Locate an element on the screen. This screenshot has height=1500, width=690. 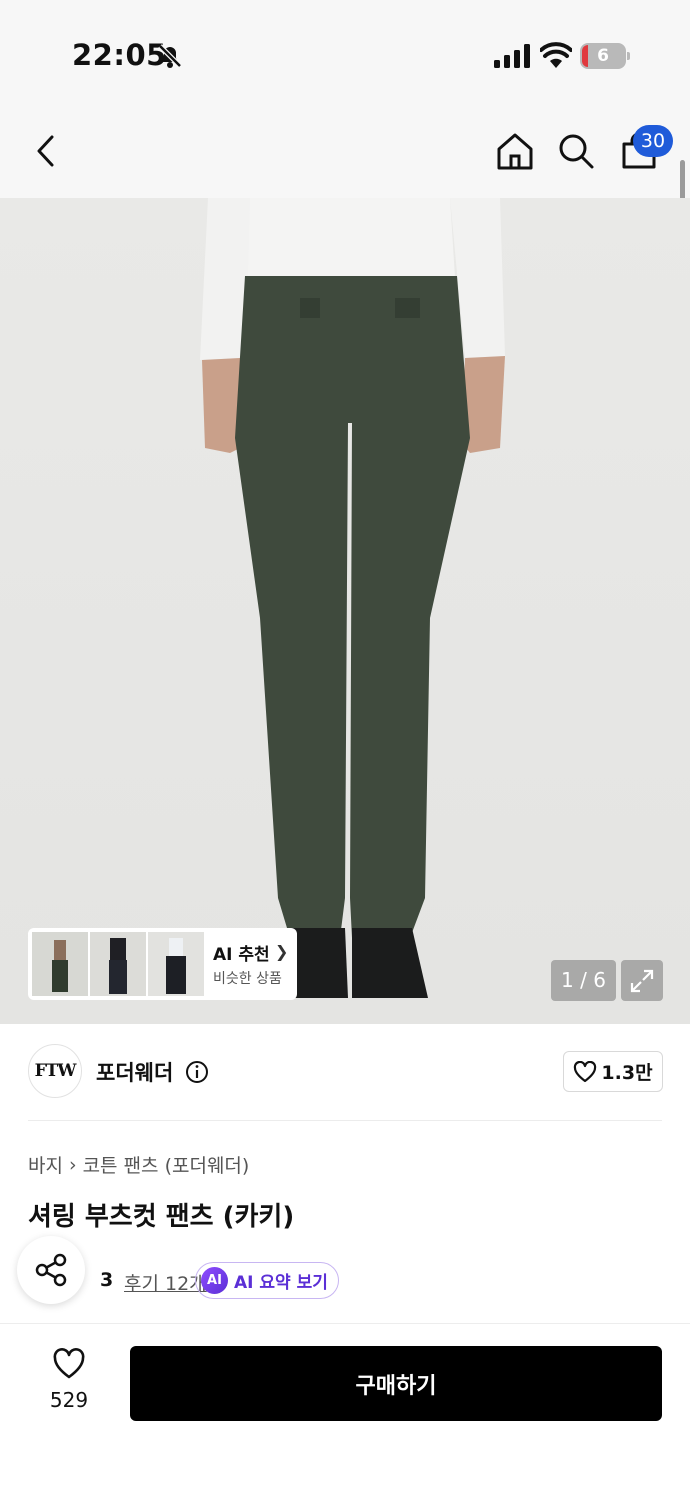
top-nav-bar is located at coordinates (345, 154).